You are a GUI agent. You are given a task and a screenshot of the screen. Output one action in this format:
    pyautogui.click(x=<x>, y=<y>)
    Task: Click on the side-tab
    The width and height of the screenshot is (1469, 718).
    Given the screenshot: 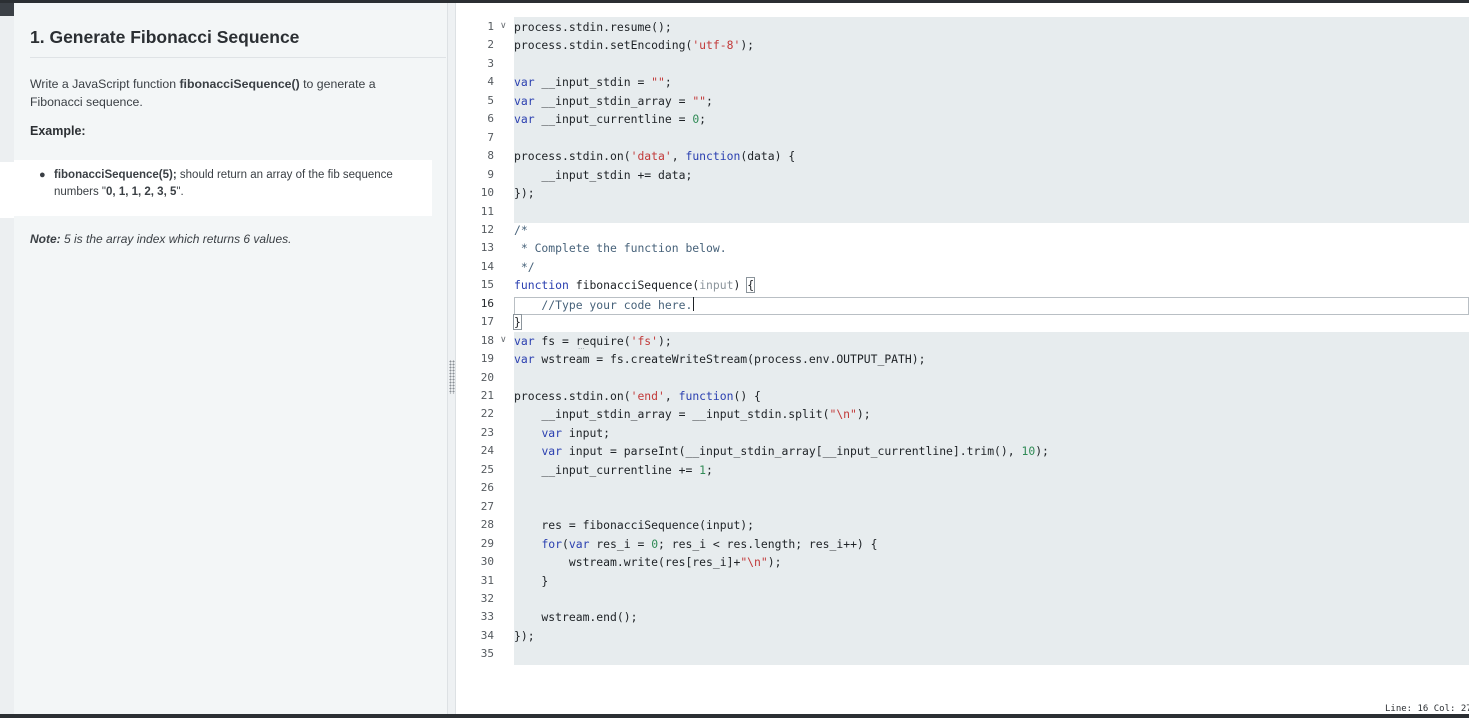 What is the action you would take?
    pyautogui.click(x=7, y=9)
    